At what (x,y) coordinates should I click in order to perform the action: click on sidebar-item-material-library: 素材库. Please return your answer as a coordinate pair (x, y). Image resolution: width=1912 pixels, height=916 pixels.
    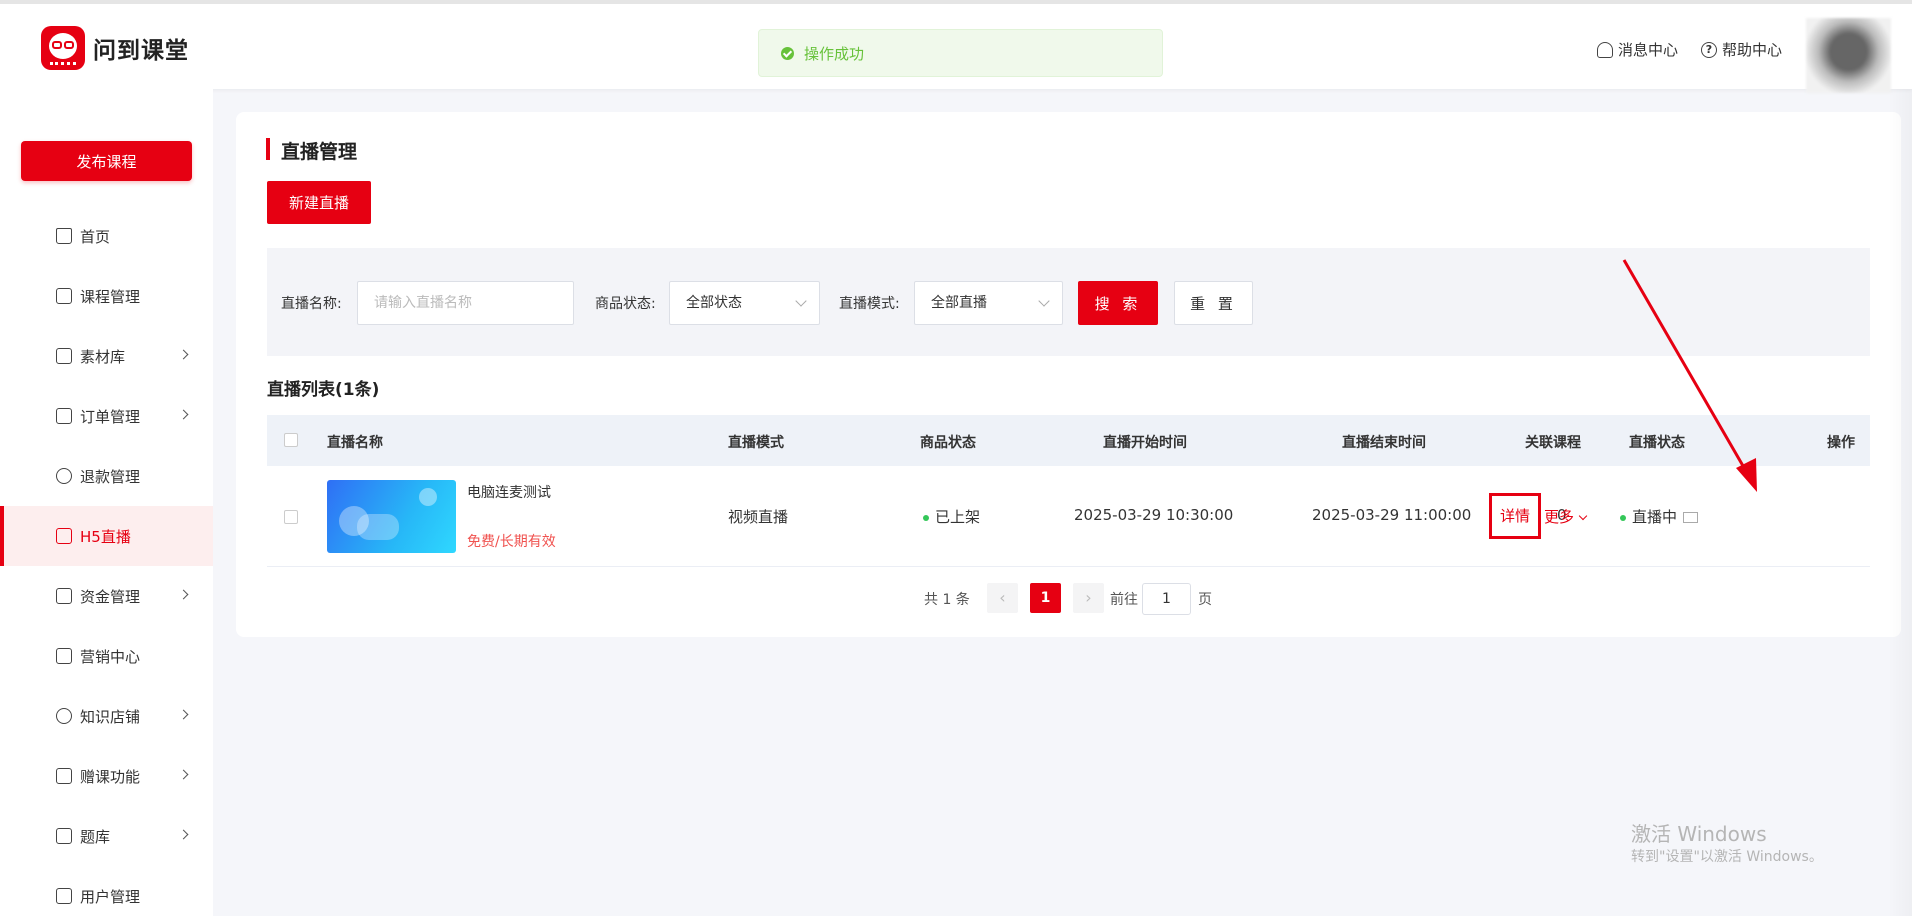
    Looking at the image, I should click on (106, 356).